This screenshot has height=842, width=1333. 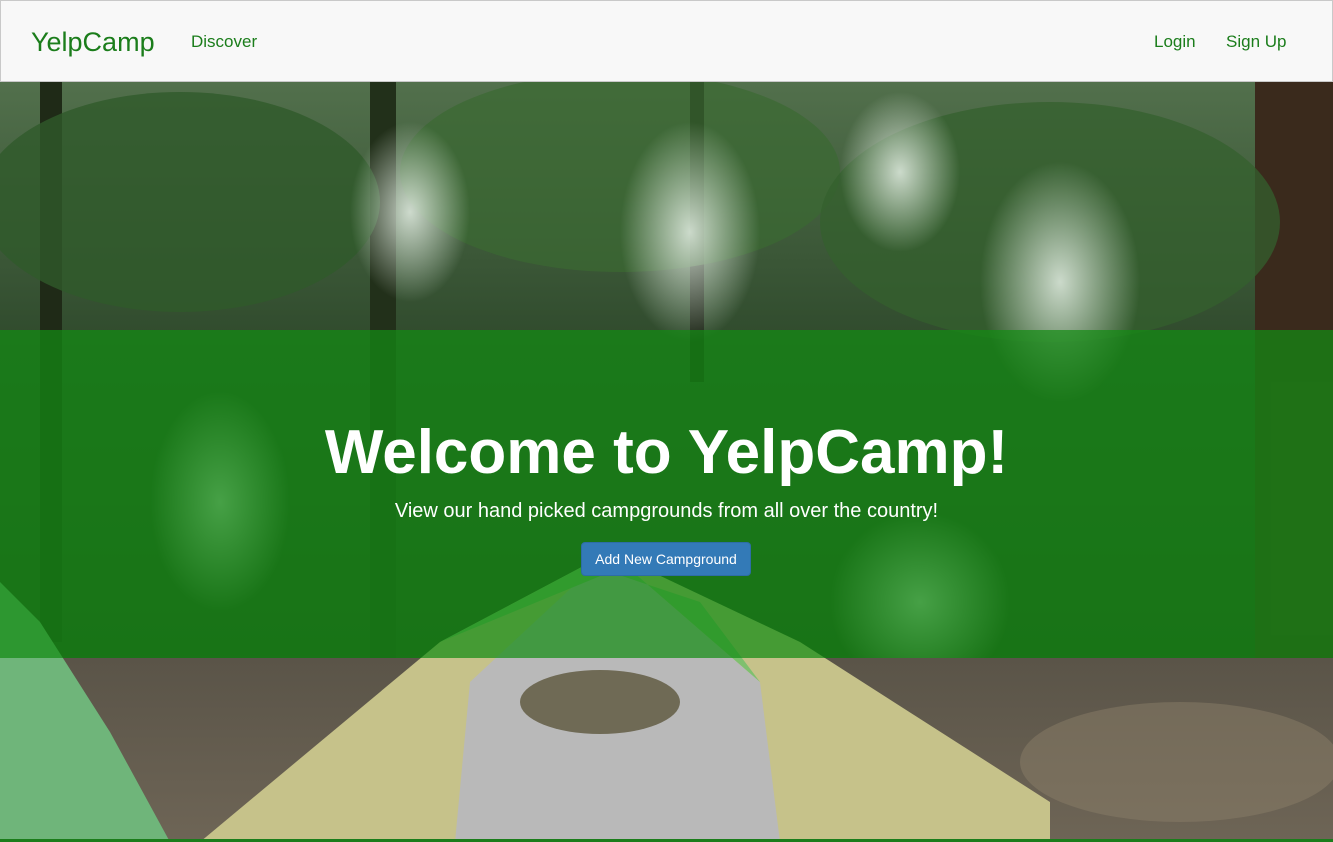 I want to click on nav-link-discover: Discover, so click(x=224, y=42).